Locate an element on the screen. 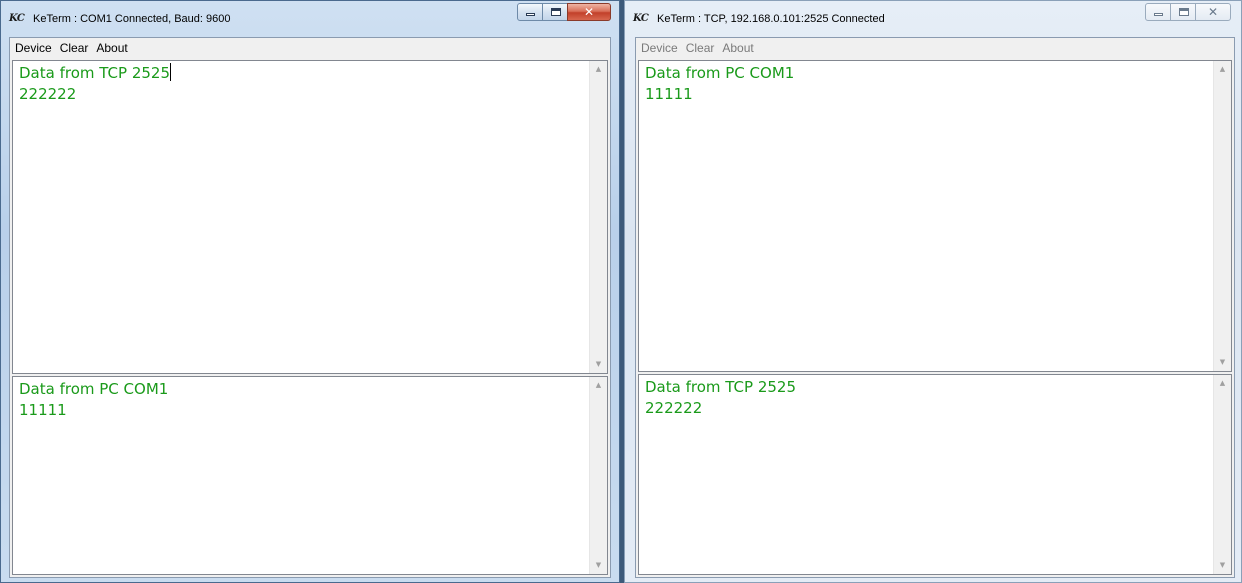 Image resolution: width=1242 pixels, height=583 pixels. send-line-2: 222222 is located at coordinates (674, 408).